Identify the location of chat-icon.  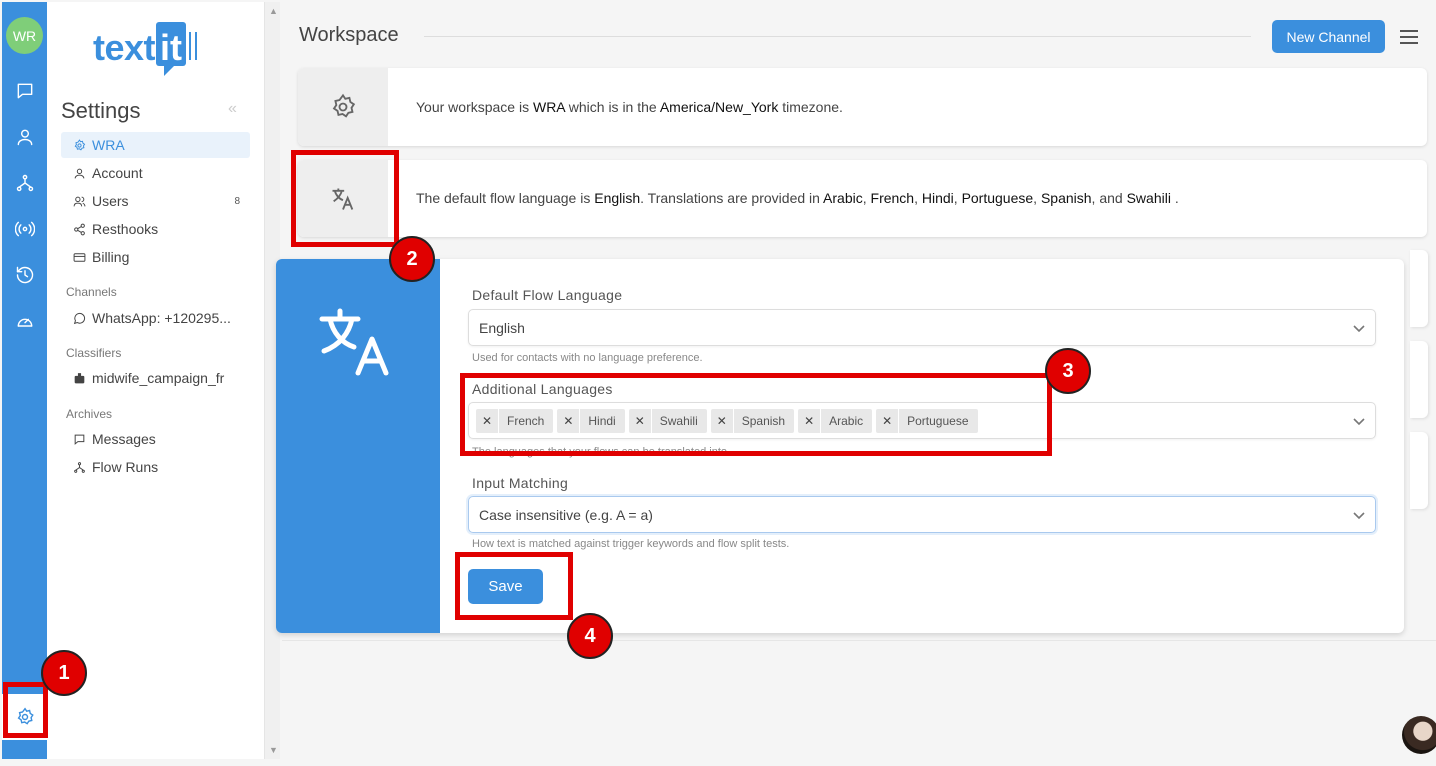
(25, 91).